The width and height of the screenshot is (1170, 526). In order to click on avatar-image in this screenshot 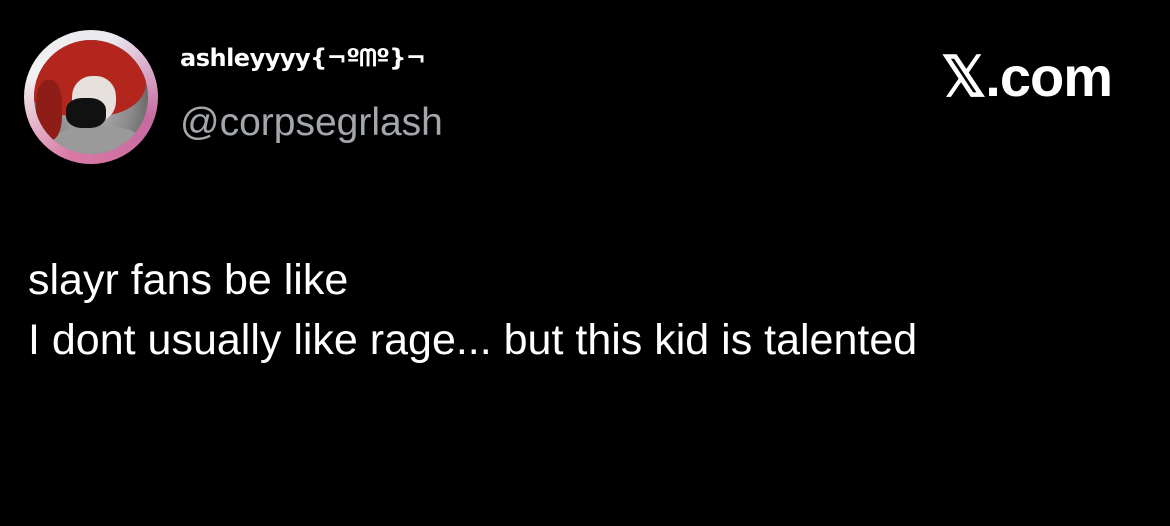, I will do `click(91, 97)`.